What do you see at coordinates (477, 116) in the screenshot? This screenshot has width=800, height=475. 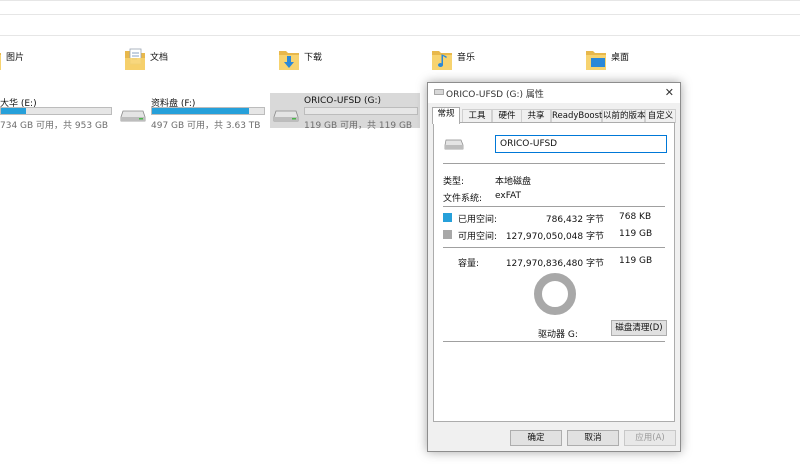 I see `tab-tools: 工具` at bounding box center [477, 116].